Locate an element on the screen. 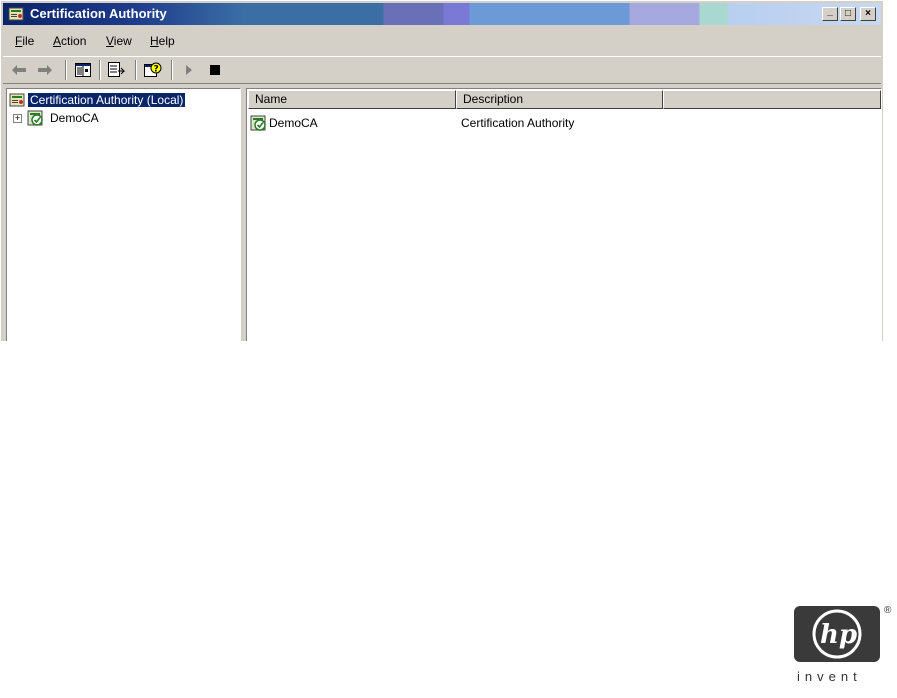 The width and height of the screenshot is (897, 698). minimize-button: _ is located at coordinates (830, 13).